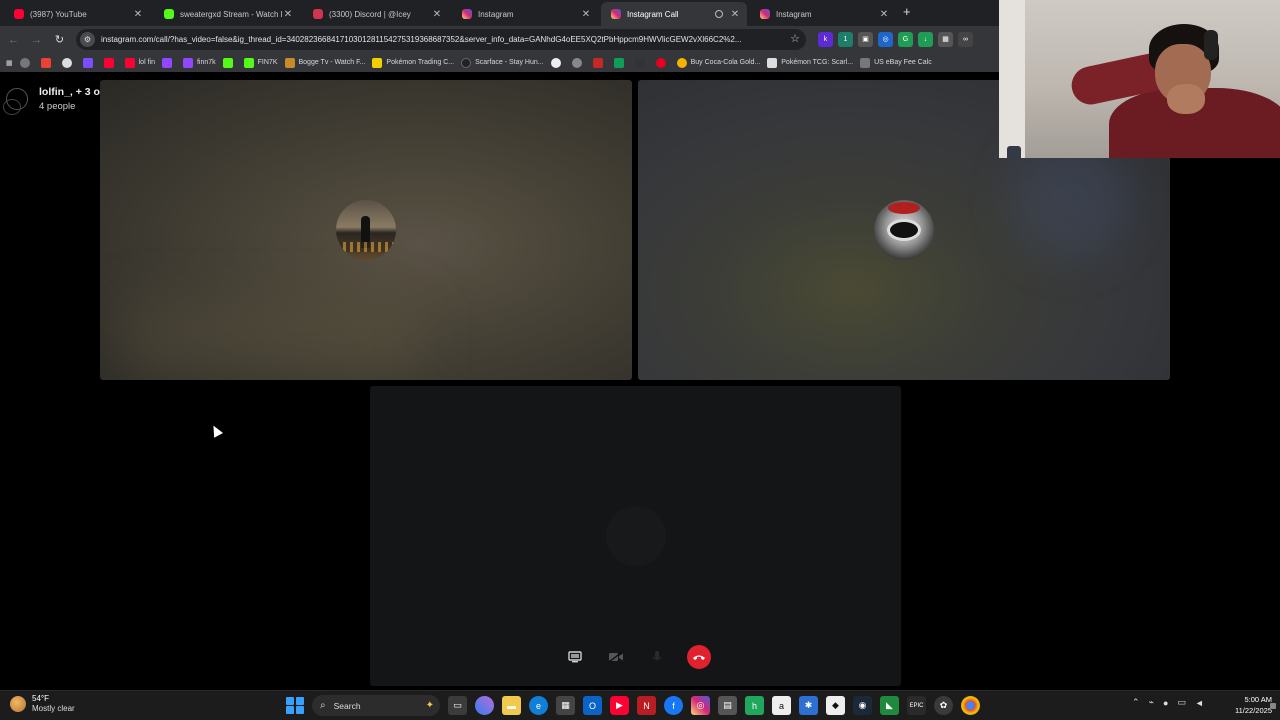 The height and width of the screenshot is (720, 1280). I want to click on tab-title: Instagram Call, so click(653, 14).